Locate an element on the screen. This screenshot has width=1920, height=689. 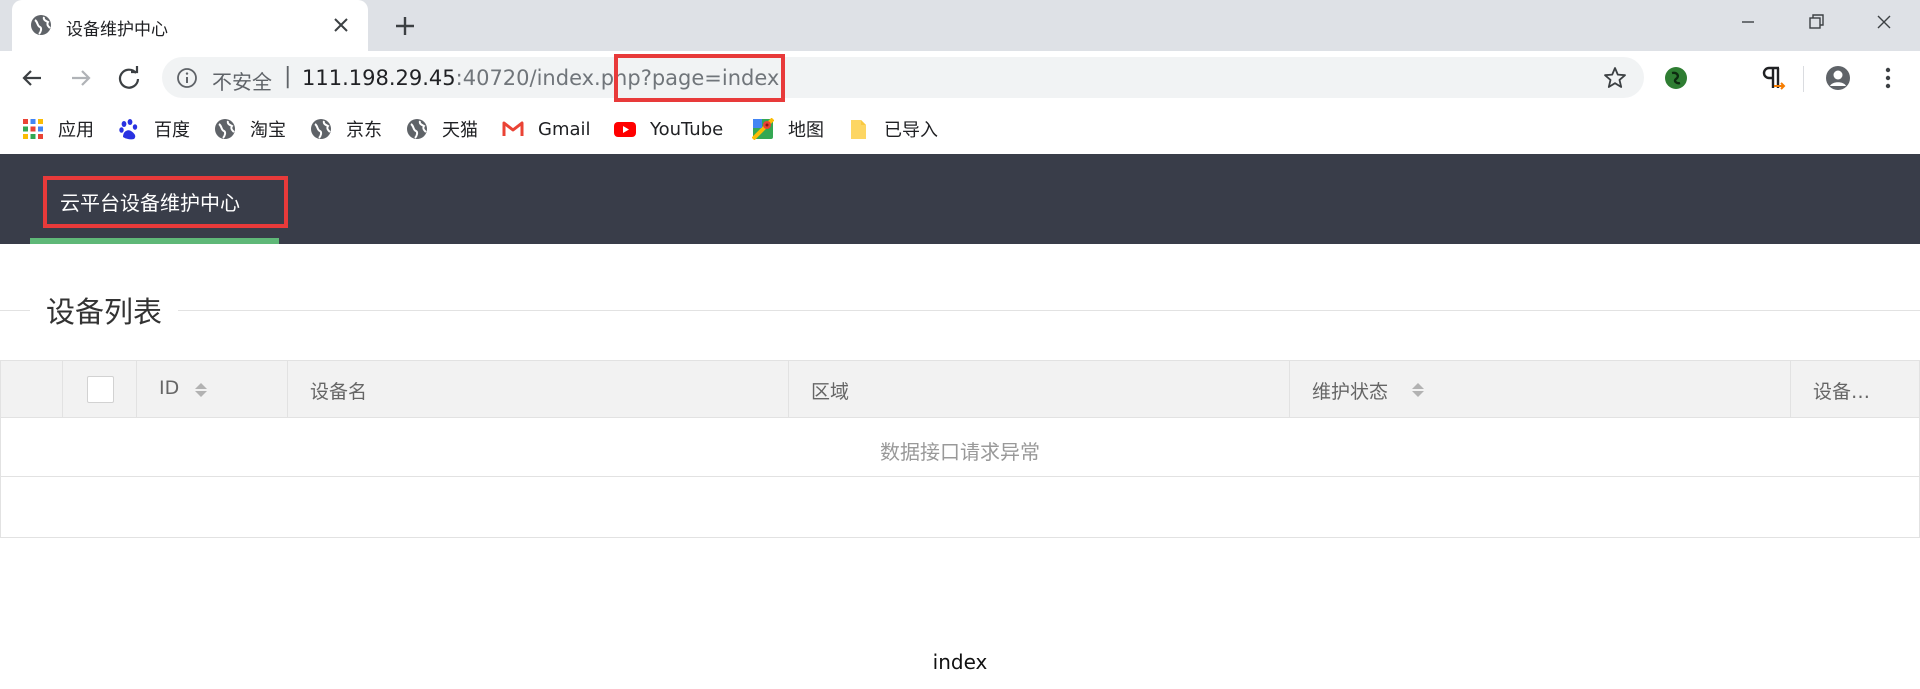
empty-state-message: 数据接口请求异常 is located at coordinates (960, 452).